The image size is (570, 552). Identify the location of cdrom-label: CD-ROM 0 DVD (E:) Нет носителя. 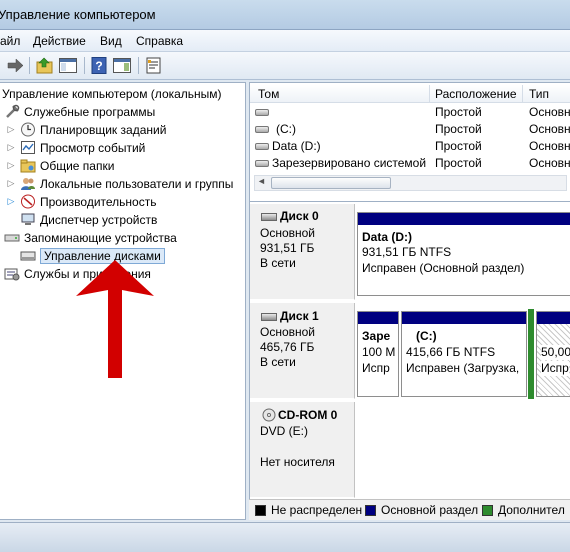
(302, 450).